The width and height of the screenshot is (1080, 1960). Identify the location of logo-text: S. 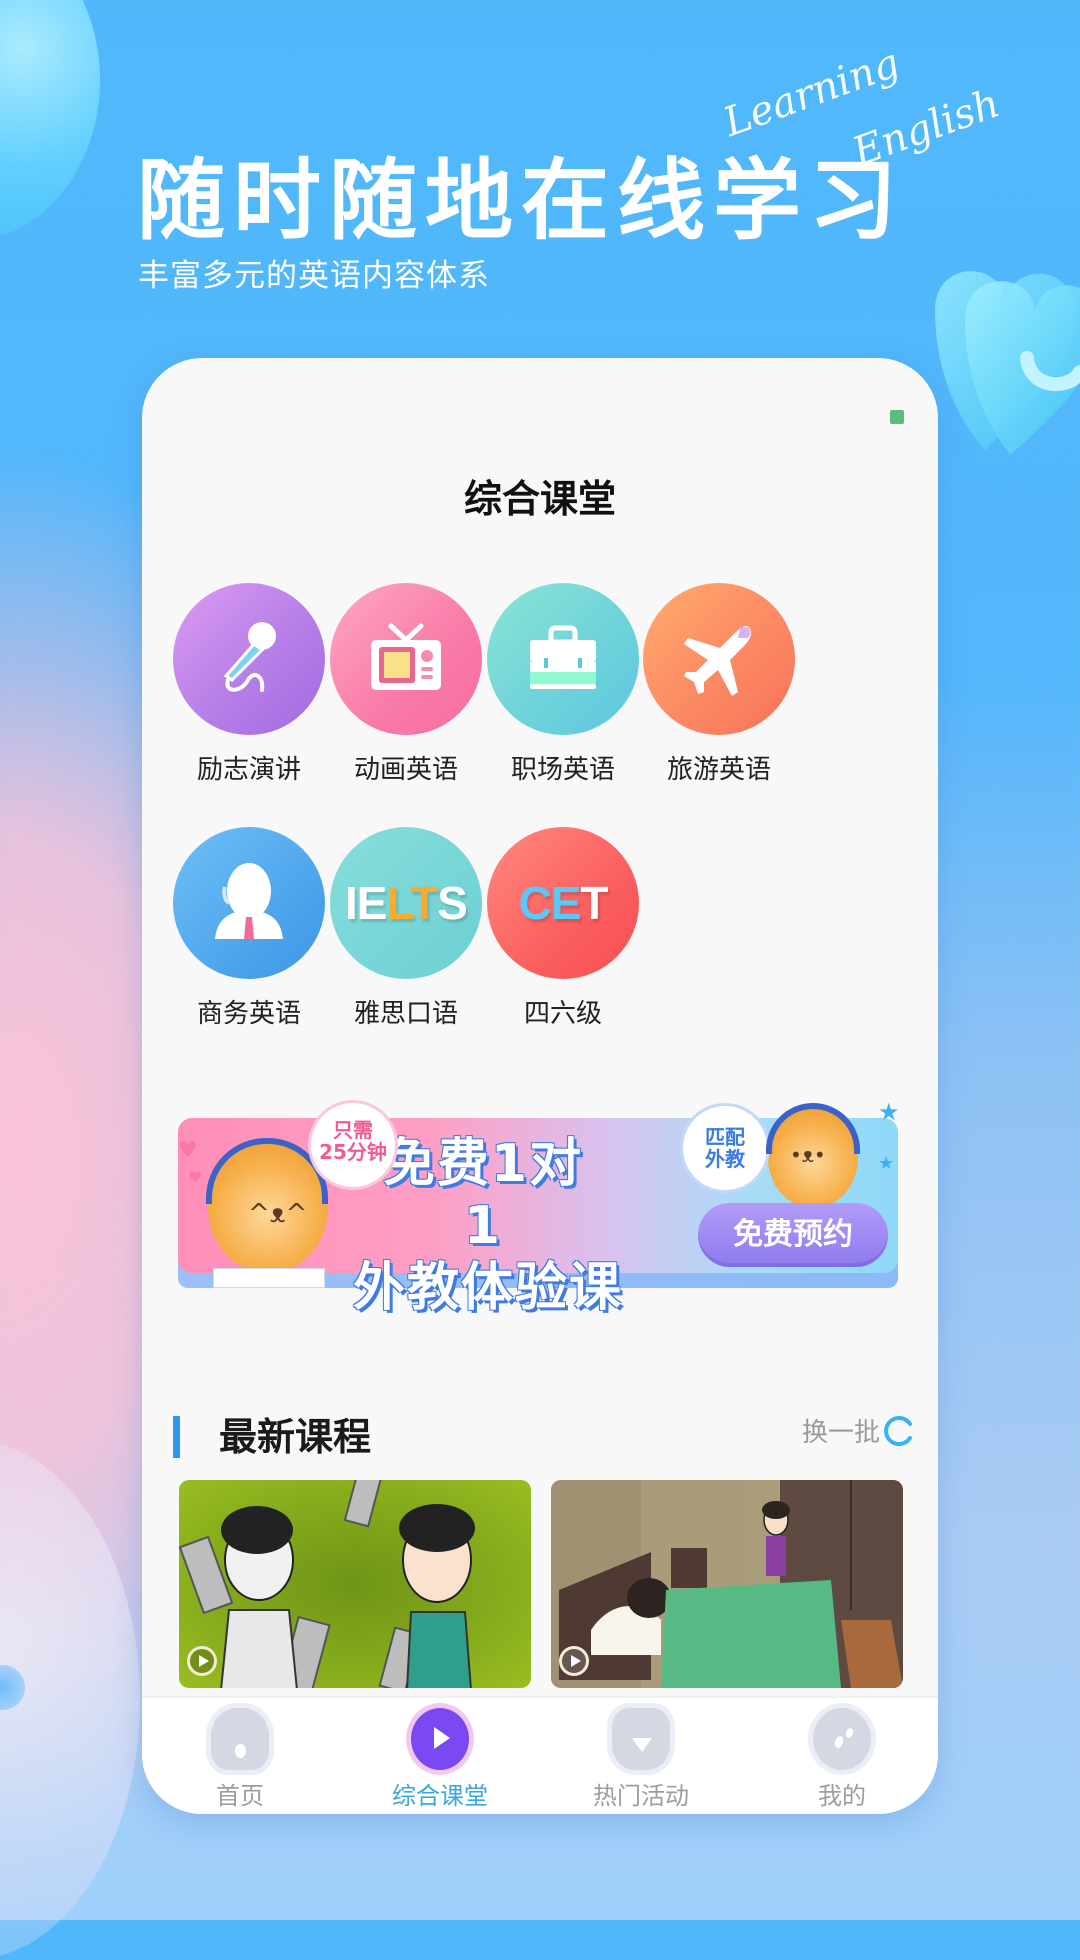
(452, 903).